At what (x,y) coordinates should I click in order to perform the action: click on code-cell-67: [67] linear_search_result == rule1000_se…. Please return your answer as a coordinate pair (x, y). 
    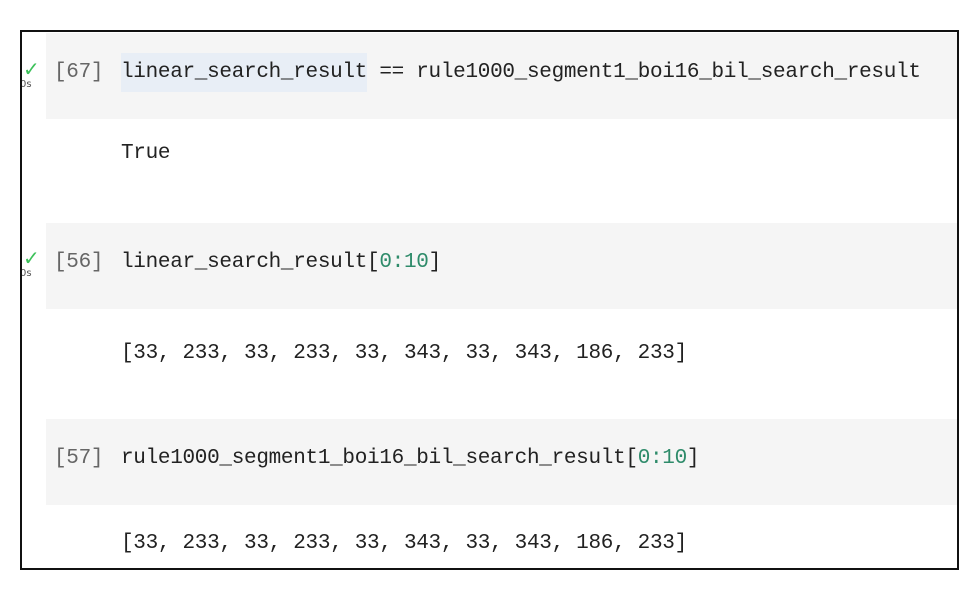
    Looking at the image, I should click on (501, 76).